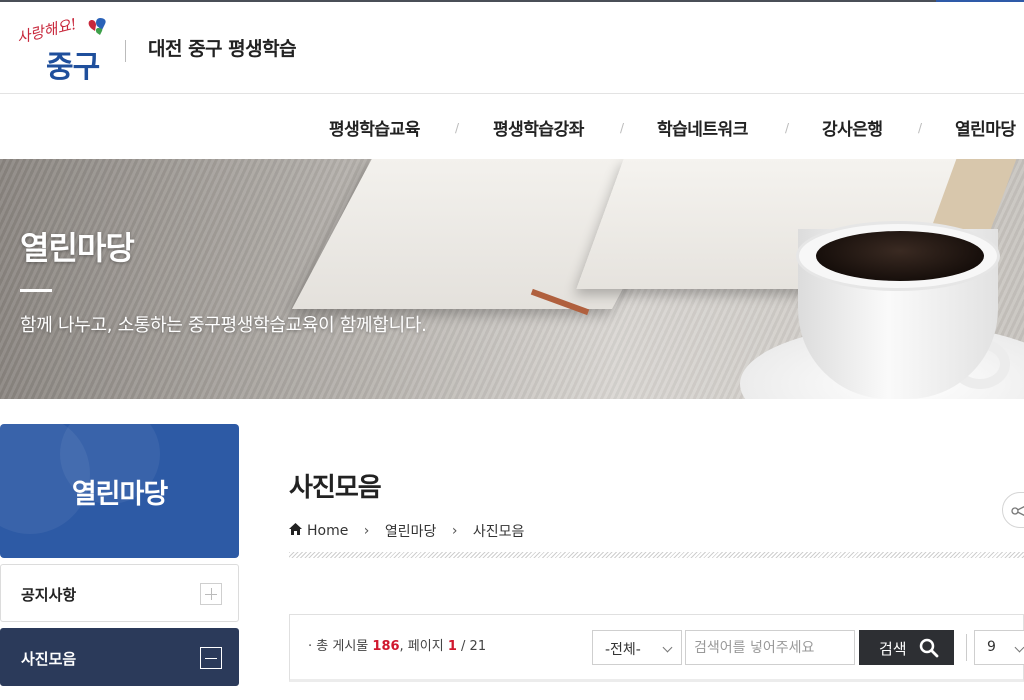  I want to click on expand-plus-icon, so click(211, 594).